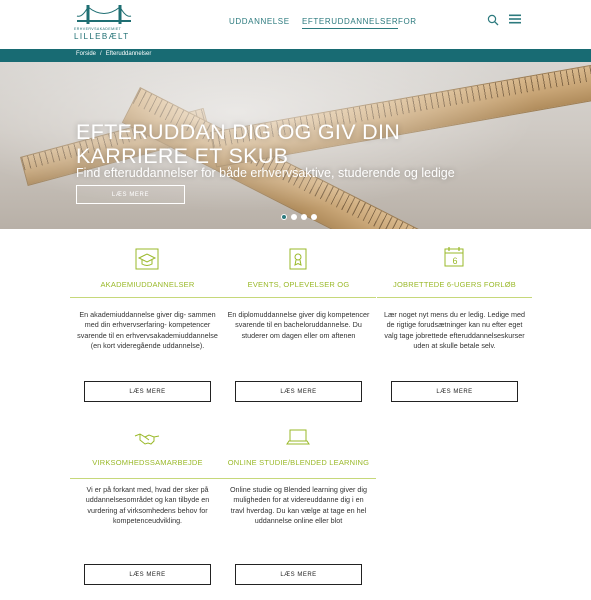 The image size is (591, 600). Describe the element at coordinates (298, 259) in the screenshot. I see `certificate-icon` at that location.